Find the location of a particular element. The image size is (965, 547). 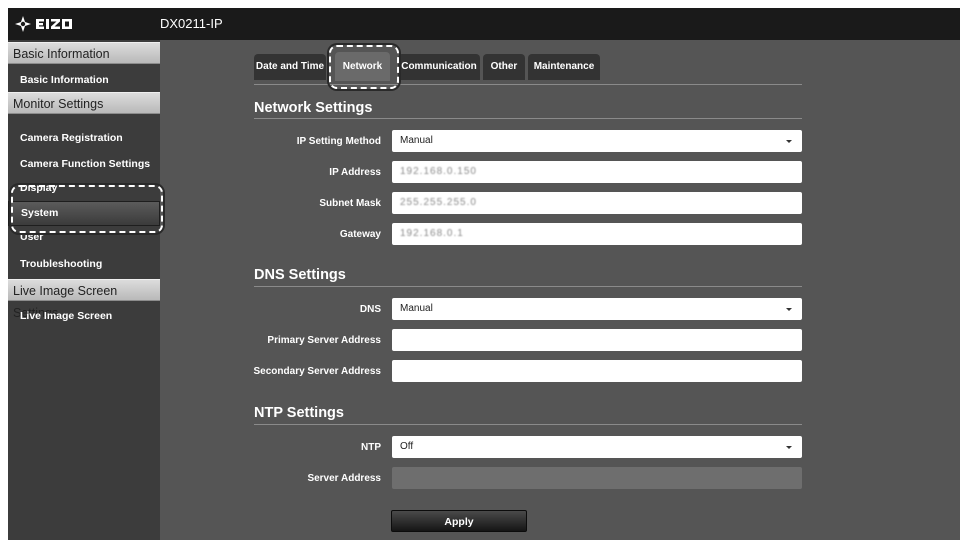

sidebar-item-live-image-screen: Live Image Screen is located at coordinates (84, 316).